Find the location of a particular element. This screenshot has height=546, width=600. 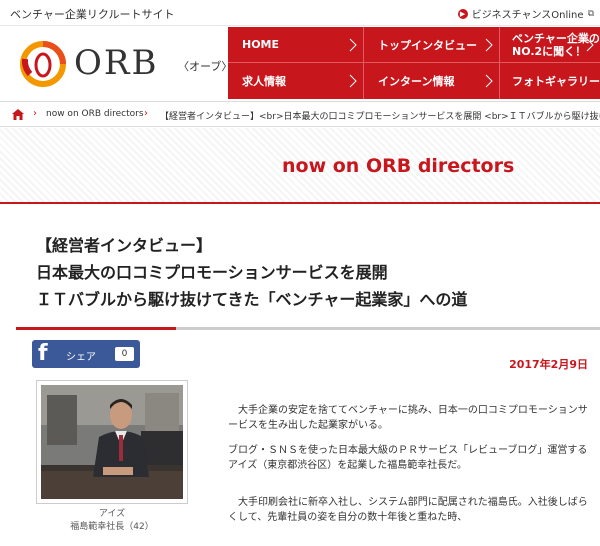

photo-caption: アイズ 福島範幸社長（42） is located at coordinates (112, 521).